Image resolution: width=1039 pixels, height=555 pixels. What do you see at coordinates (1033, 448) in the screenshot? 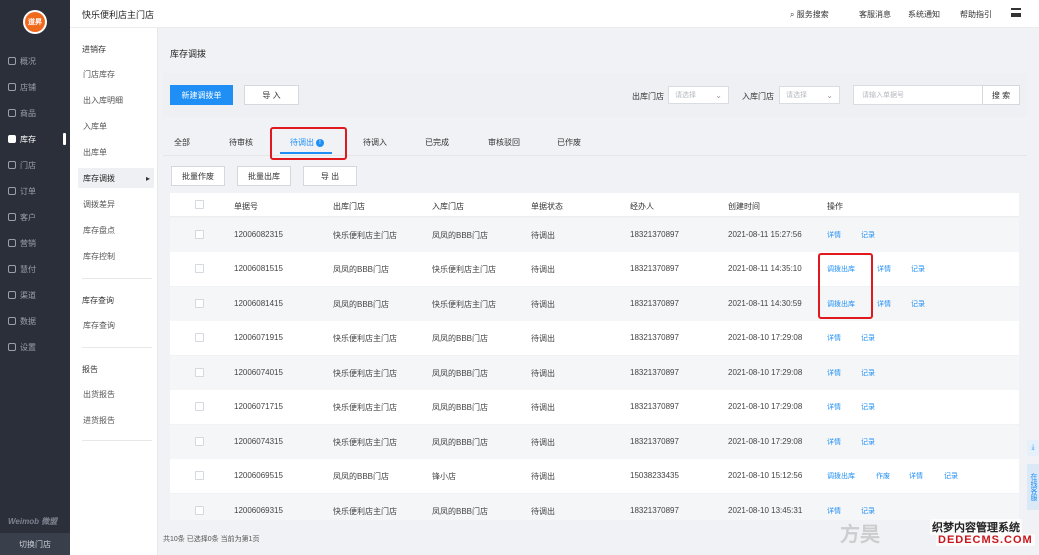
I see `download-icon: ⤓` at bounding box center [1033, 448].